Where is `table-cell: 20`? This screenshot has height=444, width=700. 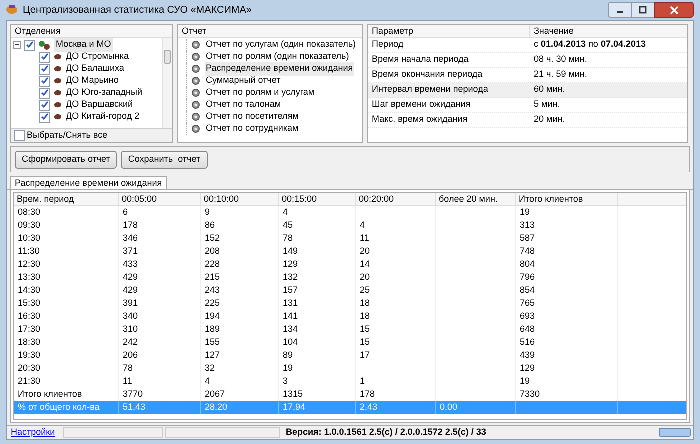 table-cell: 20 is located at coordinates (396, 277).